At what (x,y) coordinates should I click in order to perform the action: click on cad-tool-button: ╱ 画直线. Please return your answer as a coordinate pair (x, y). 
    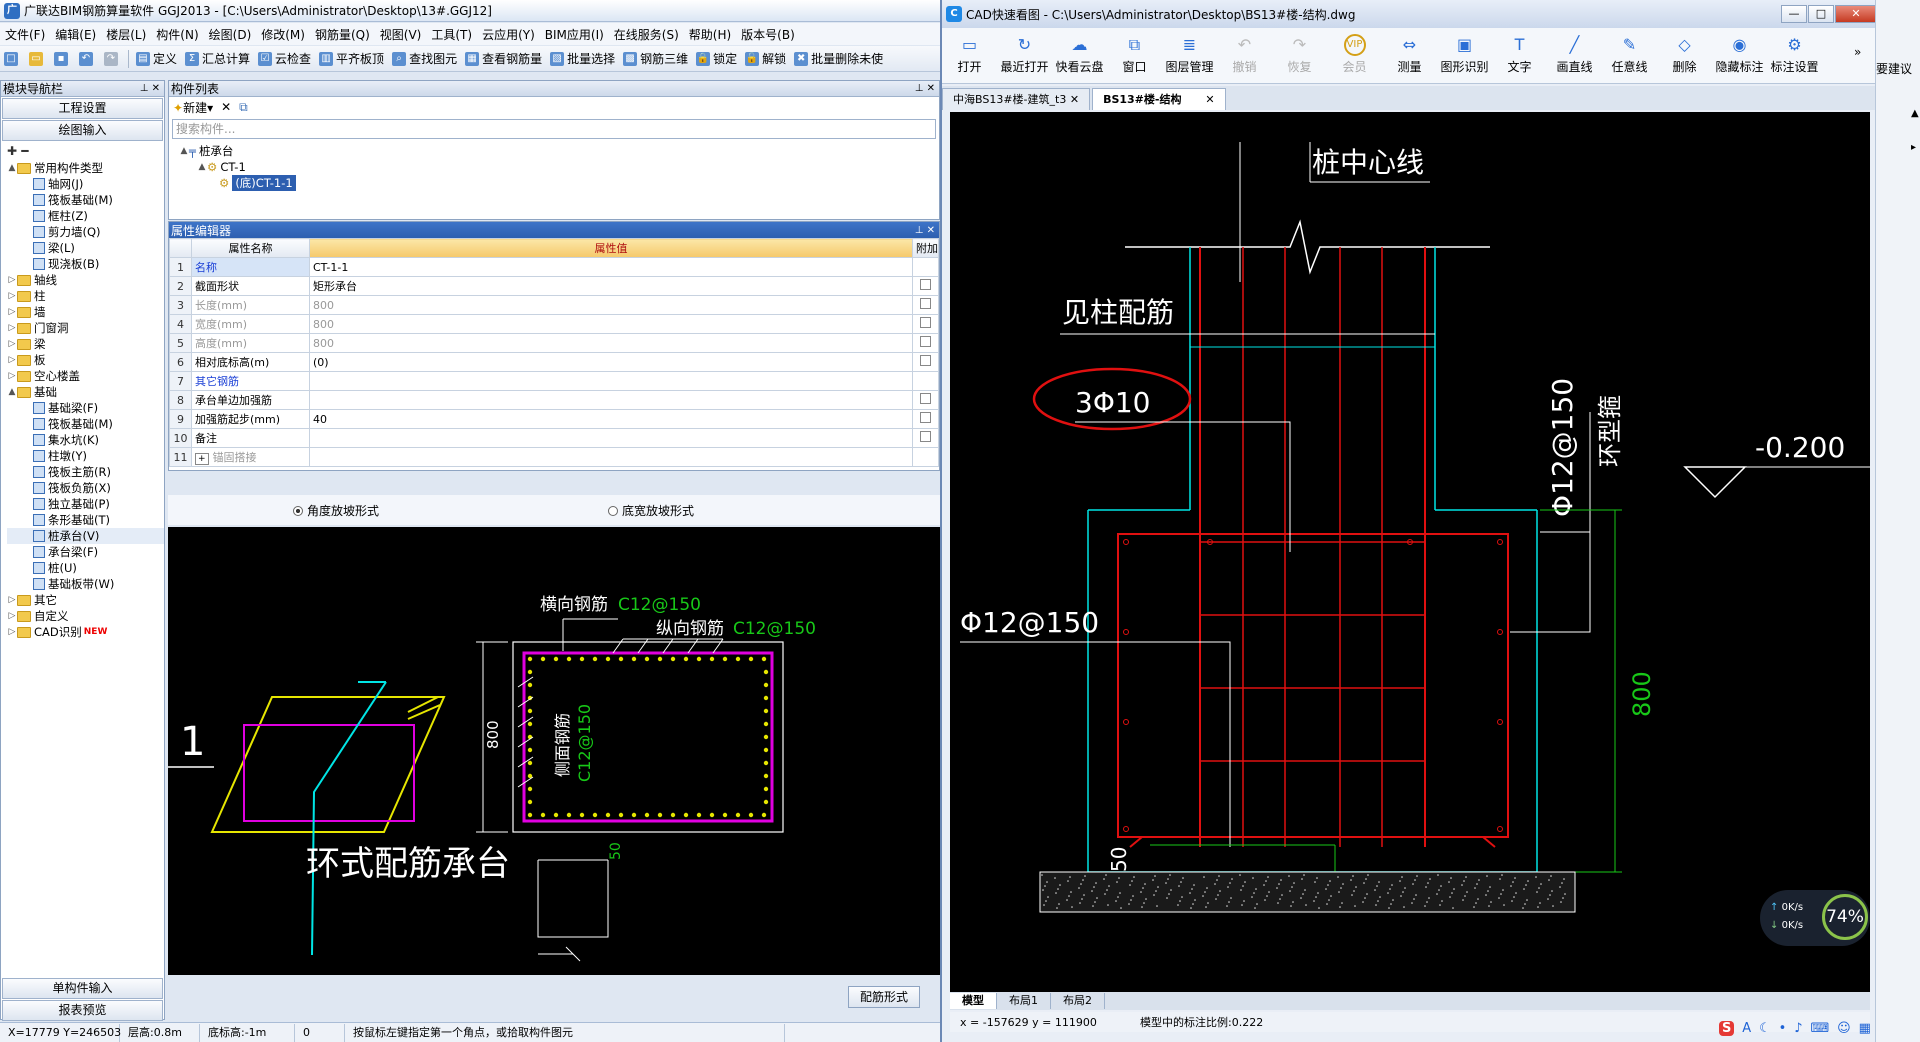
    Looking at the image, I should click on (1574, 51).